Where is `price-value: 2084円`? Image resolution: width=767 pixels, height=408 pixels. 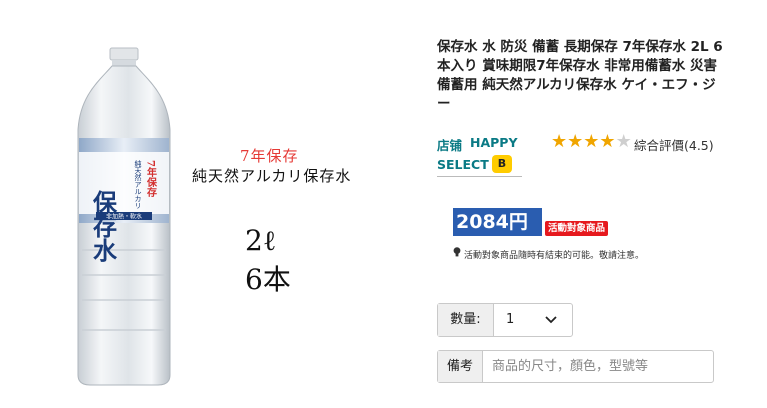
price-value: 2084円 is located at coordinates (497, 222).